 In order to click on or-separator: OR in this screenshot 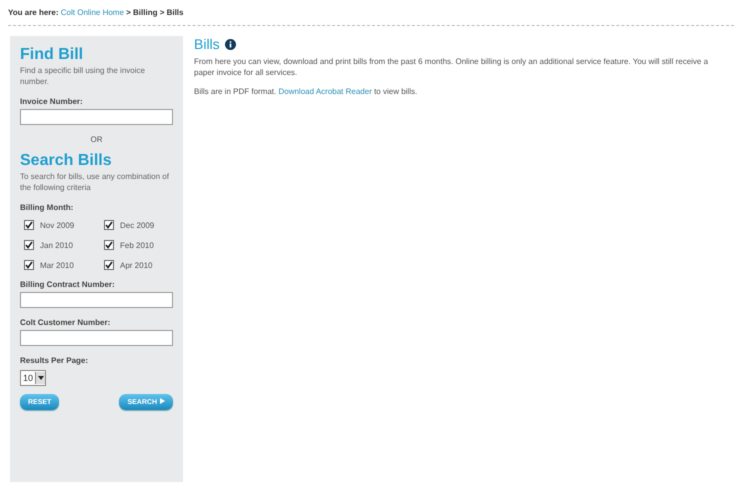, I will do `click(97, 139)`.